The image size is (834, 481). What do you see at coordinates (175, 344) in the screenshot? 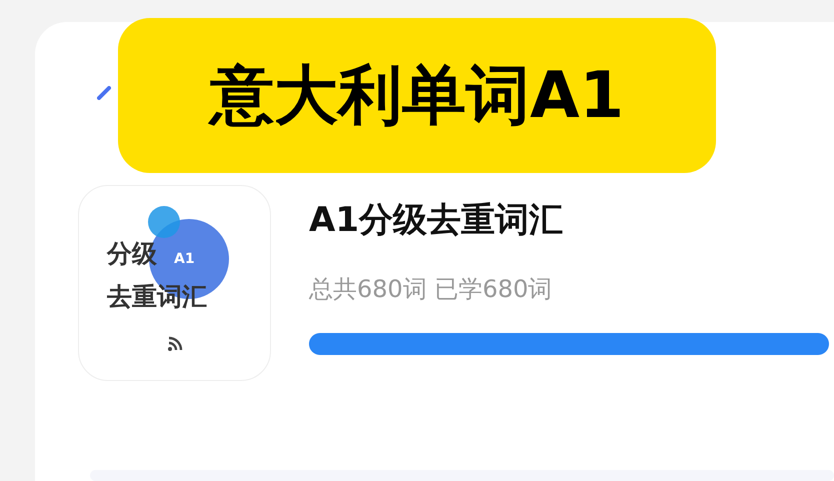
I see `rss-icon` at bounding box center [175, 344].